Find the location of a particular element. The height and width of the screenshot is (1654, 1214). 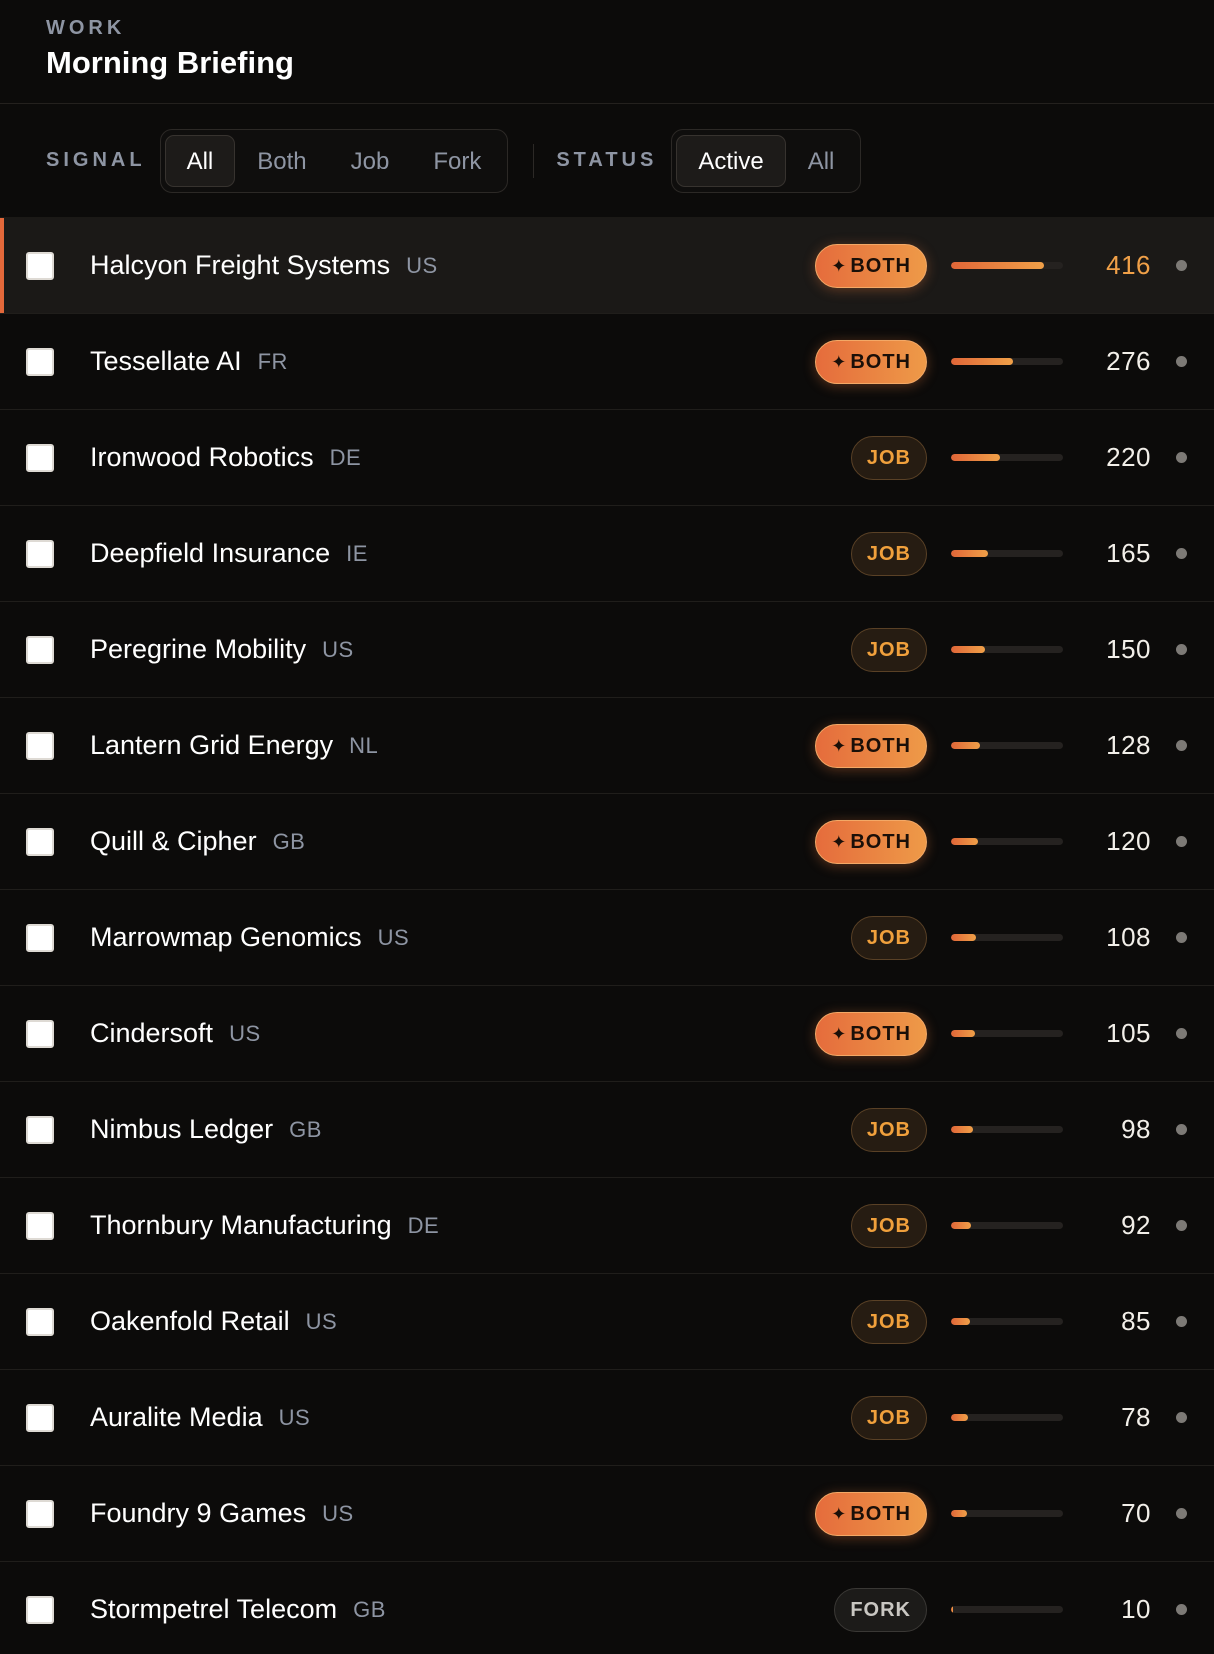

company-row: Quill & Cipher GB ✦ BOTH 120 is located at coordinates (607, 842).